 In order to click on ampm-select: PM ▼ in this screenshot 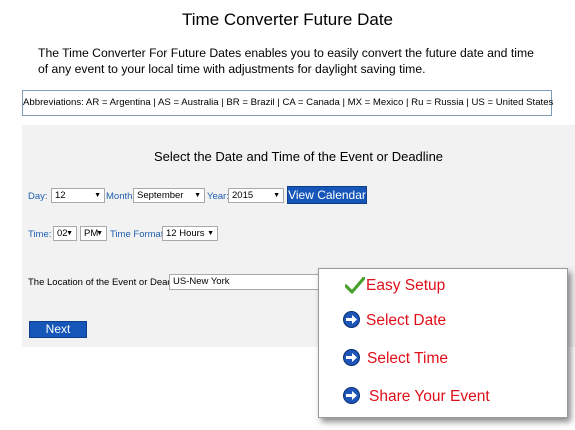, I will do `click(93, 233)`.